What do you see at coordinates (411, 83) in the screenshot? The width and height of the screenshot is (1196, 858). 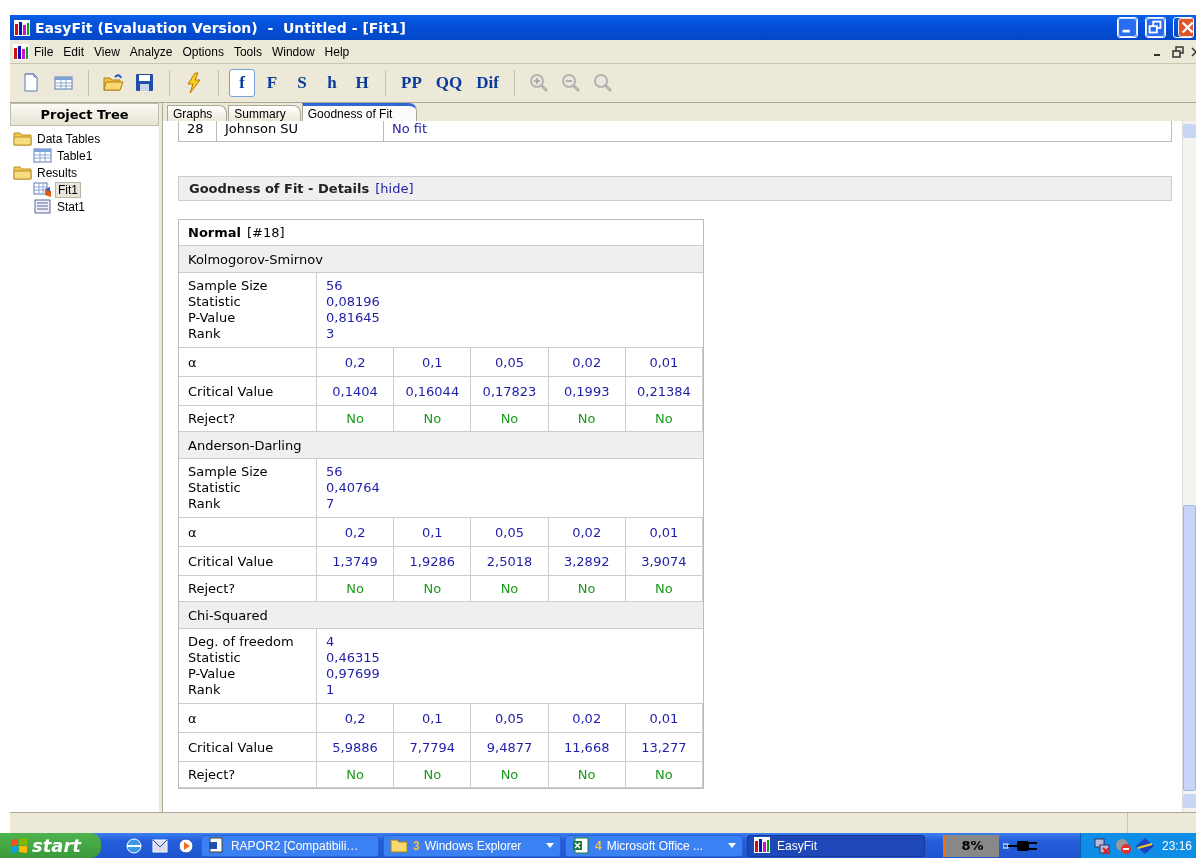 I see `toolbar-button: PP` at bounding box center [411, 83].